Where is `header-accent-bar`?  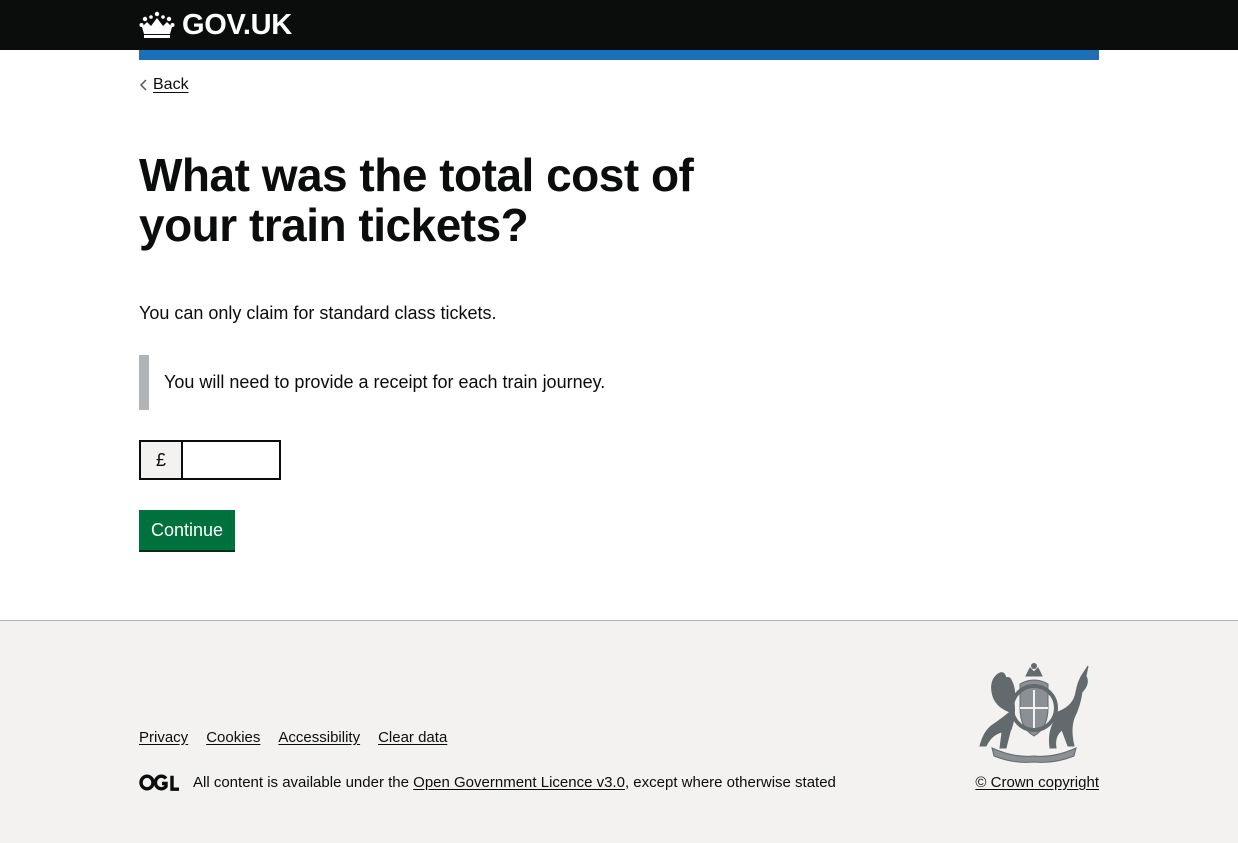 header-accent-bar is located at coordinates (619, 55).